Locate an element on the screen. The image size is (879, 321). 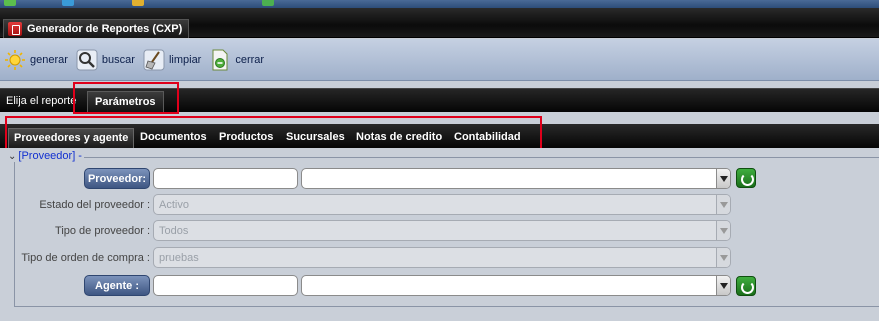
tab-parametros: Parámetros is located at coordinates (125, 102).